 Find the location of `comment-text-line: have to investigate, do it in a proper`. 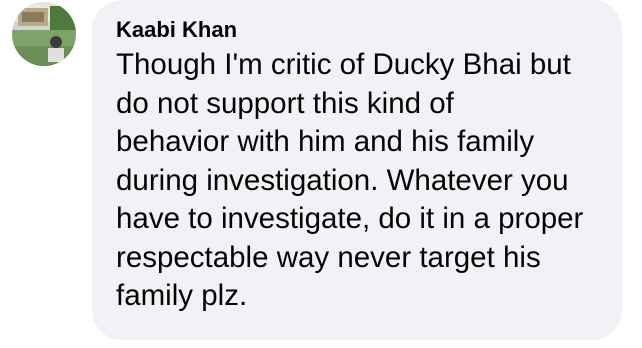

comment-text-line: have to investigate, do it in a proper is located at coordinates (350, 218).